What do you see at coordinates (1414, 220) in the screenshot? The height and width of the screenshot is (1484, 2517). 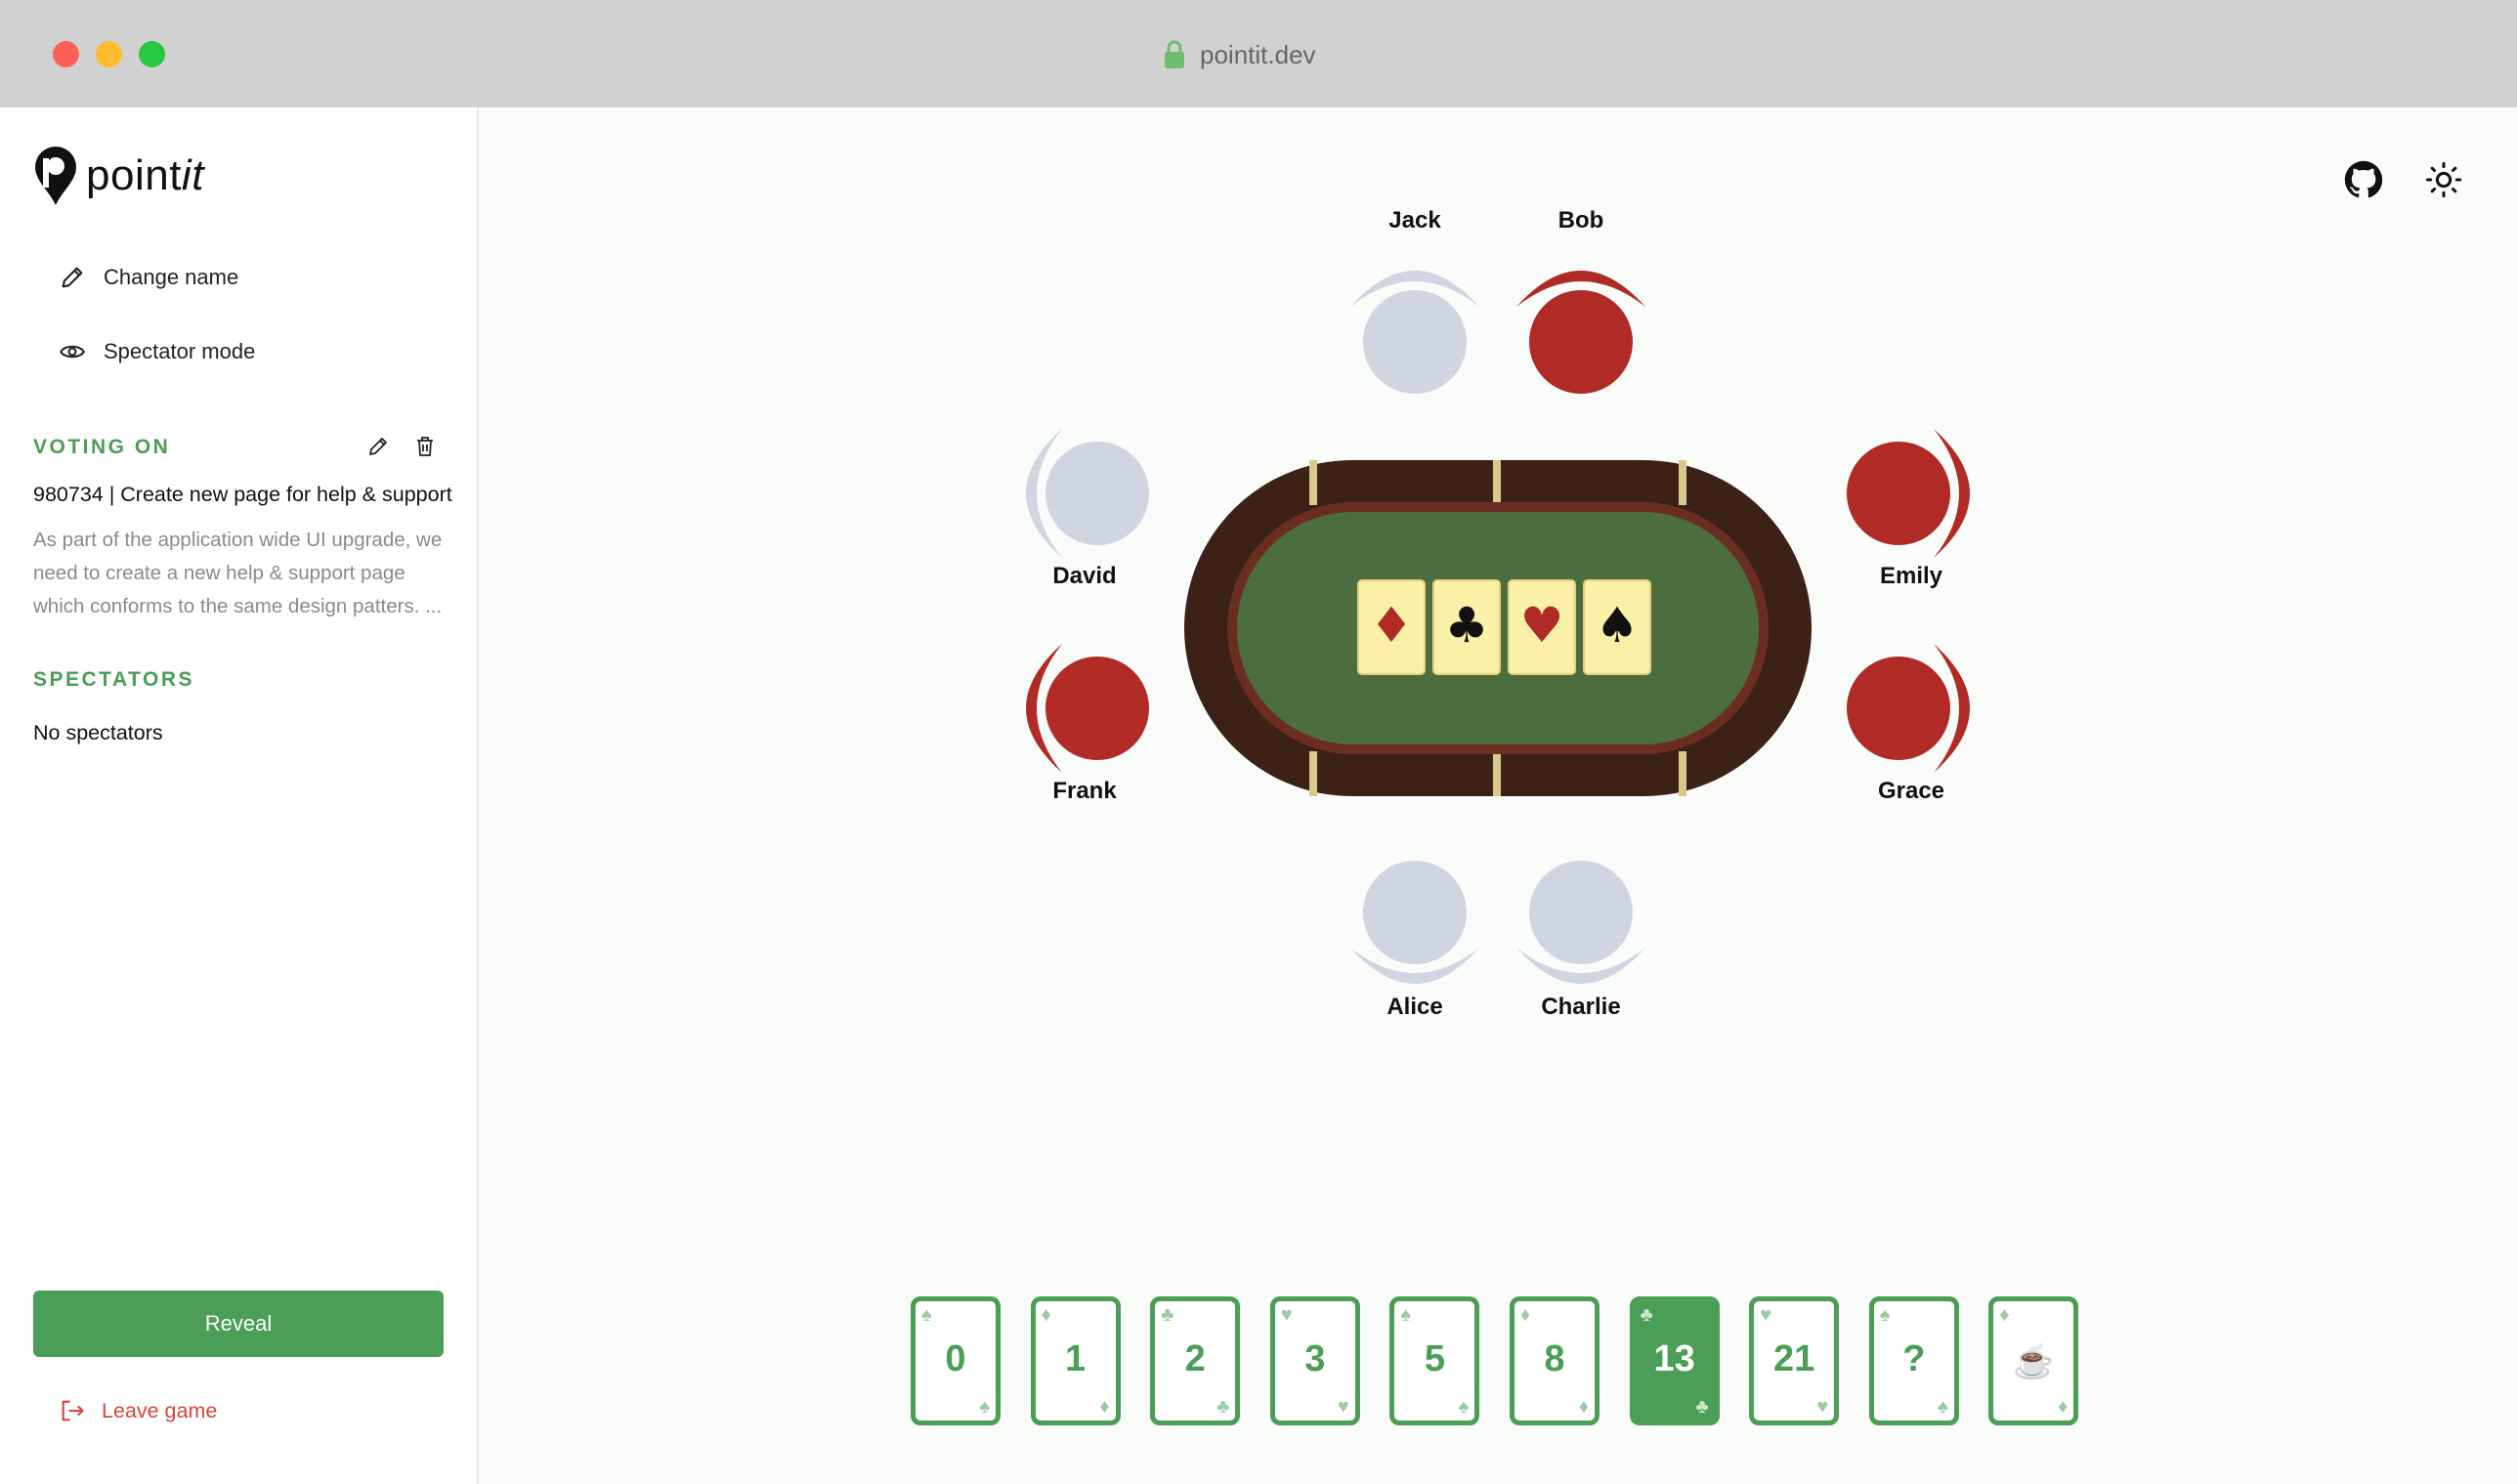 I see `player-name: Jack` at bounding box center [1414, 220].